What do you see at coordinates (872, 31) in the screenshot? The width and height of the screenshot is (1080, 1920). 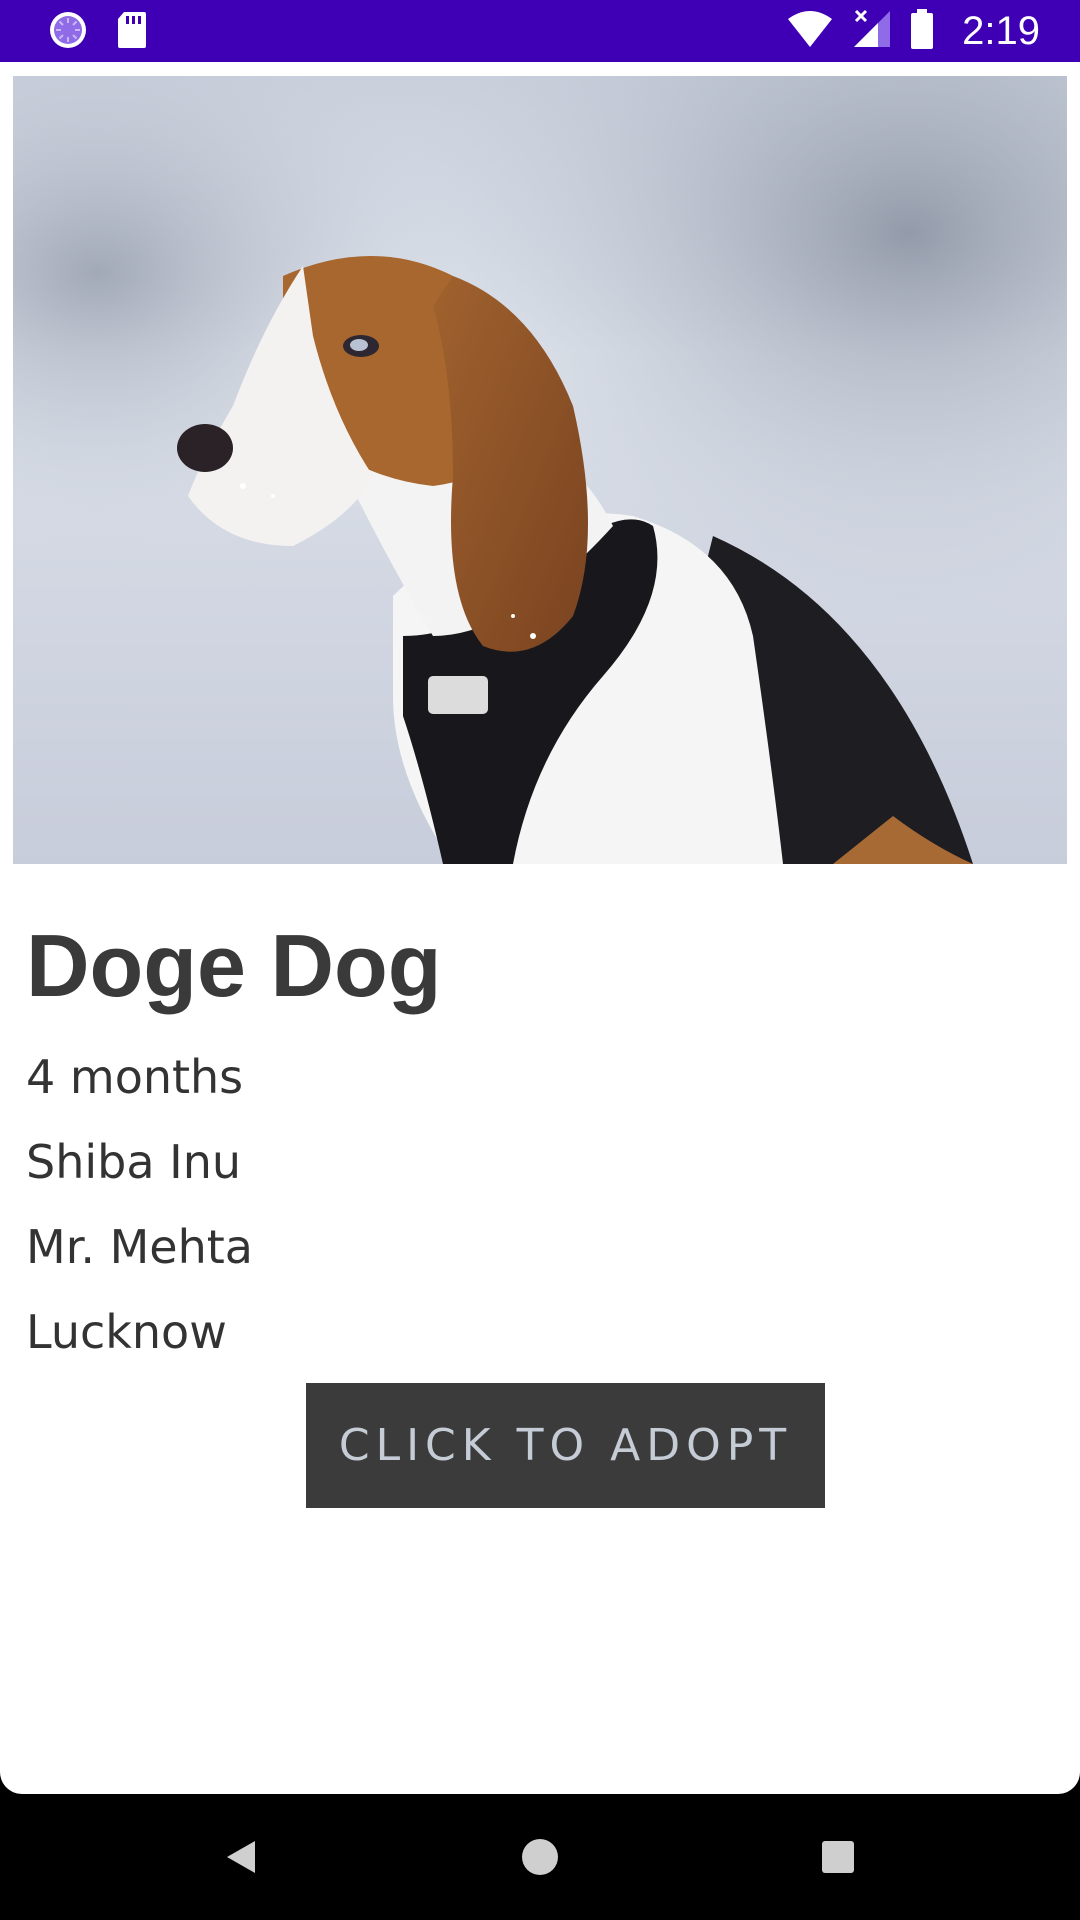 I see `signal-icon` at bounding box center [872, 31].